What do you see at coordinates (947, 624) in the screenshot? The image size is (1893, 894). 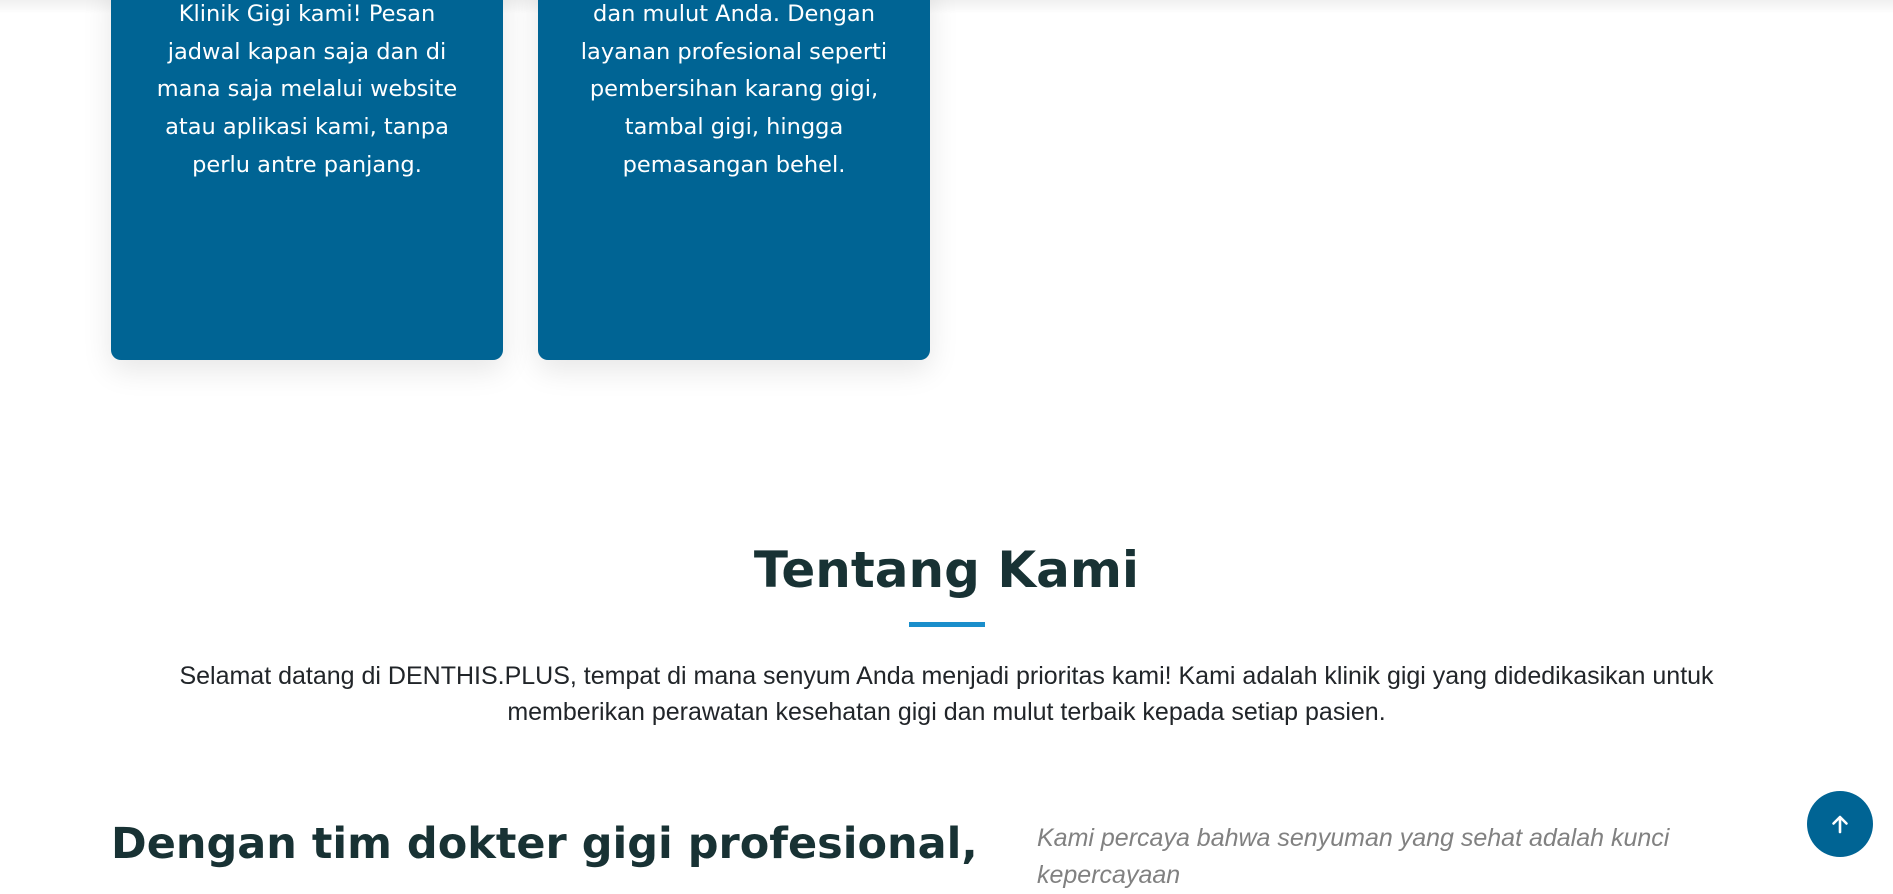 I see `title-underline` at bounding box center [947, 624].